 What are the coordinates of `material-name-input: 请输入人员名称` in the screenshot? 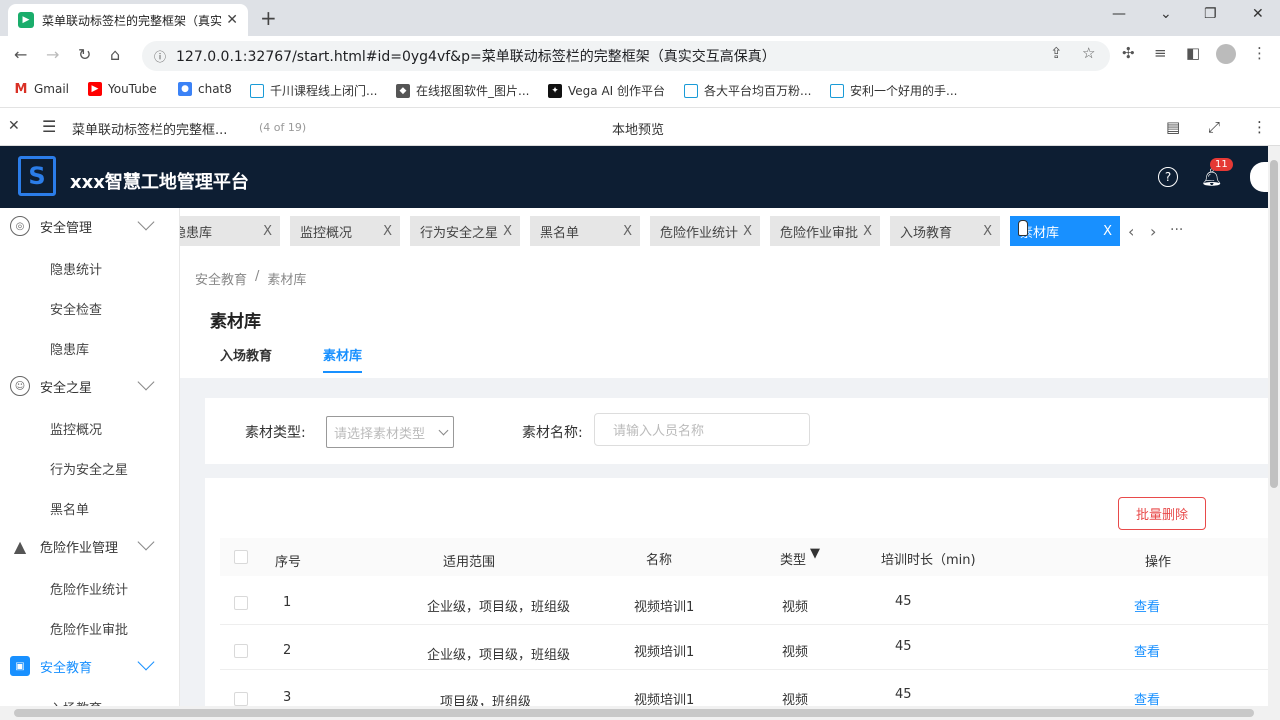 It's located at (702, 429).